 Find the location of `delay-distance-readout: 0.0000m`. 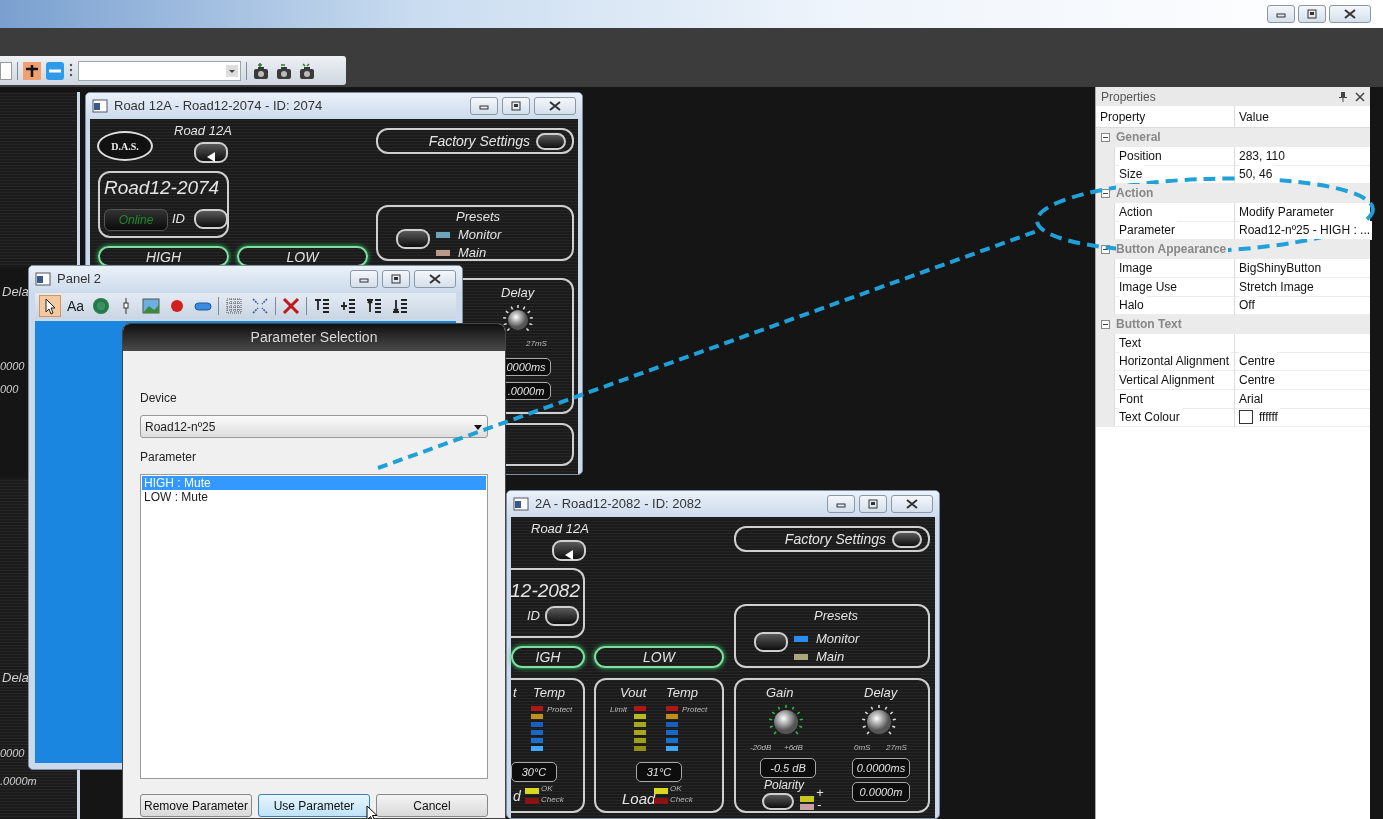

delay-distance-readout: 0.0000m is located at coordinates (881, 792).